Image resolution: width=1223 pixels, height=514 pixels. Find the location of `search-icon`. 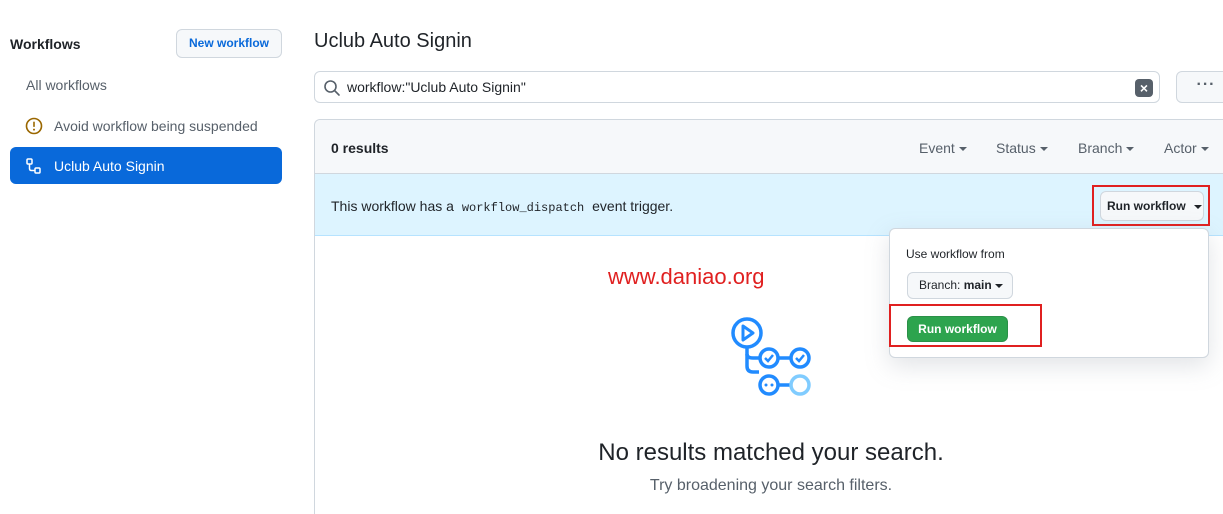

search-icon is located at coordinates (332, 88).